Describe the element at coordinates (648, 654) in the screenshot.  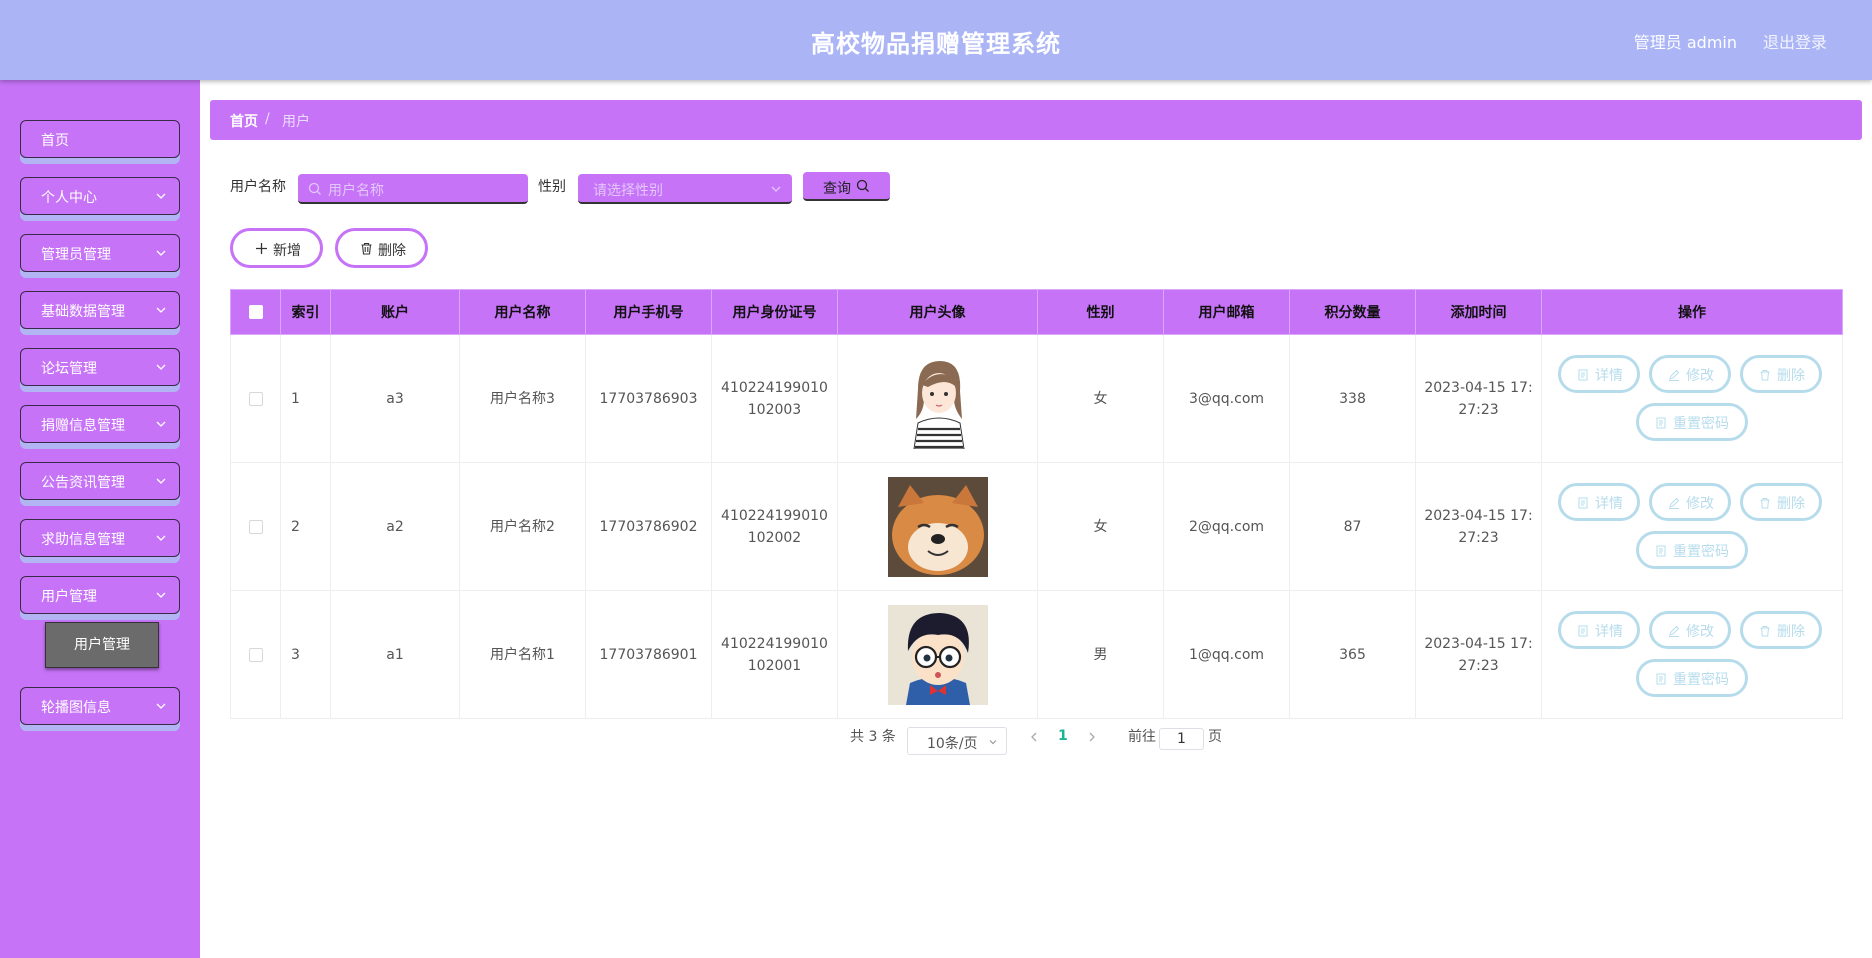
I see `row-phone: 17703786901` at that location.